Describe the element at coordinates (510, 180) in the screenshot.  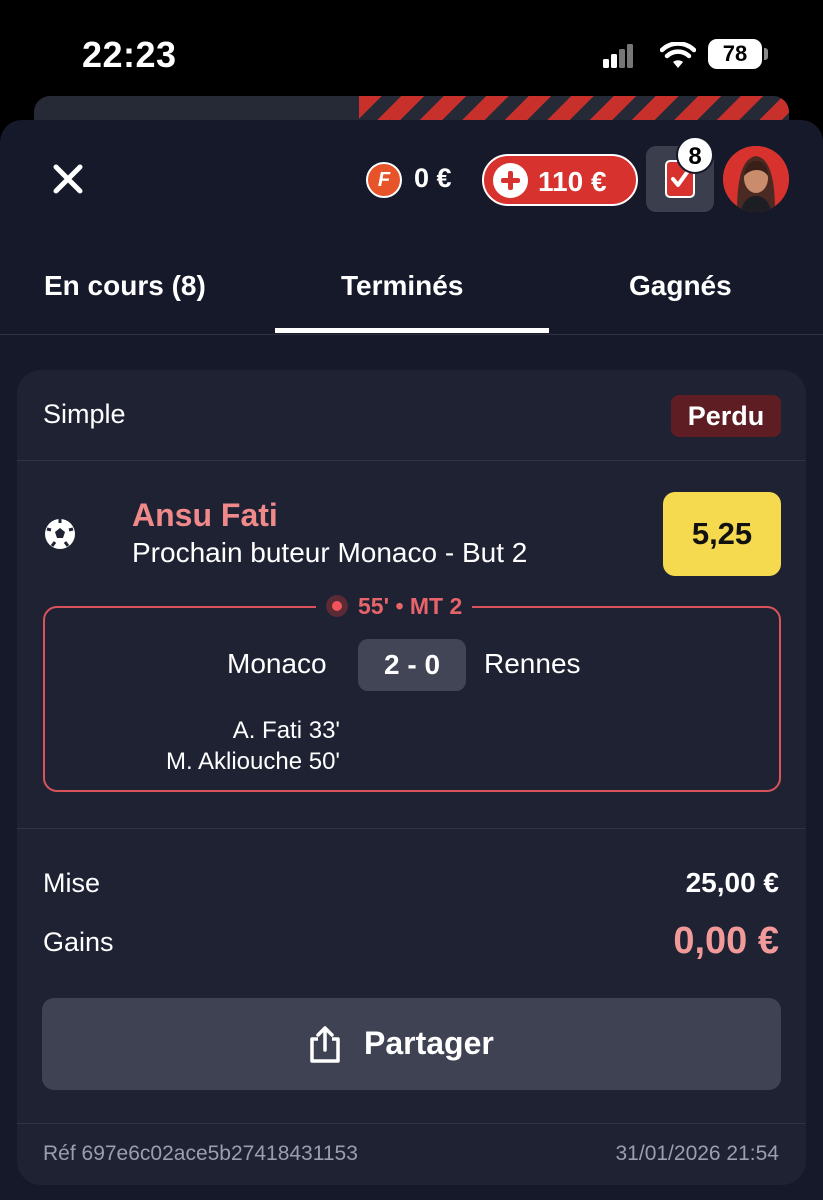
I see `plus-icon` at that location.